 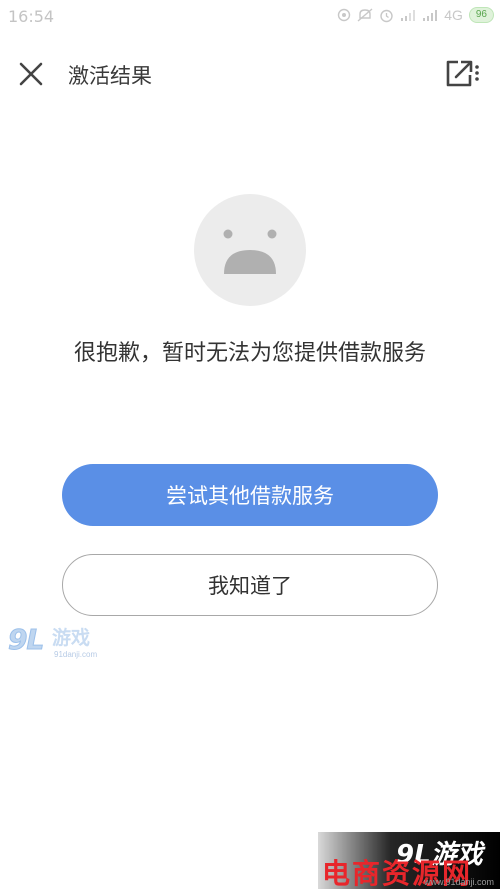 I want to click on open-external-icon, so click(x=462, y=73).